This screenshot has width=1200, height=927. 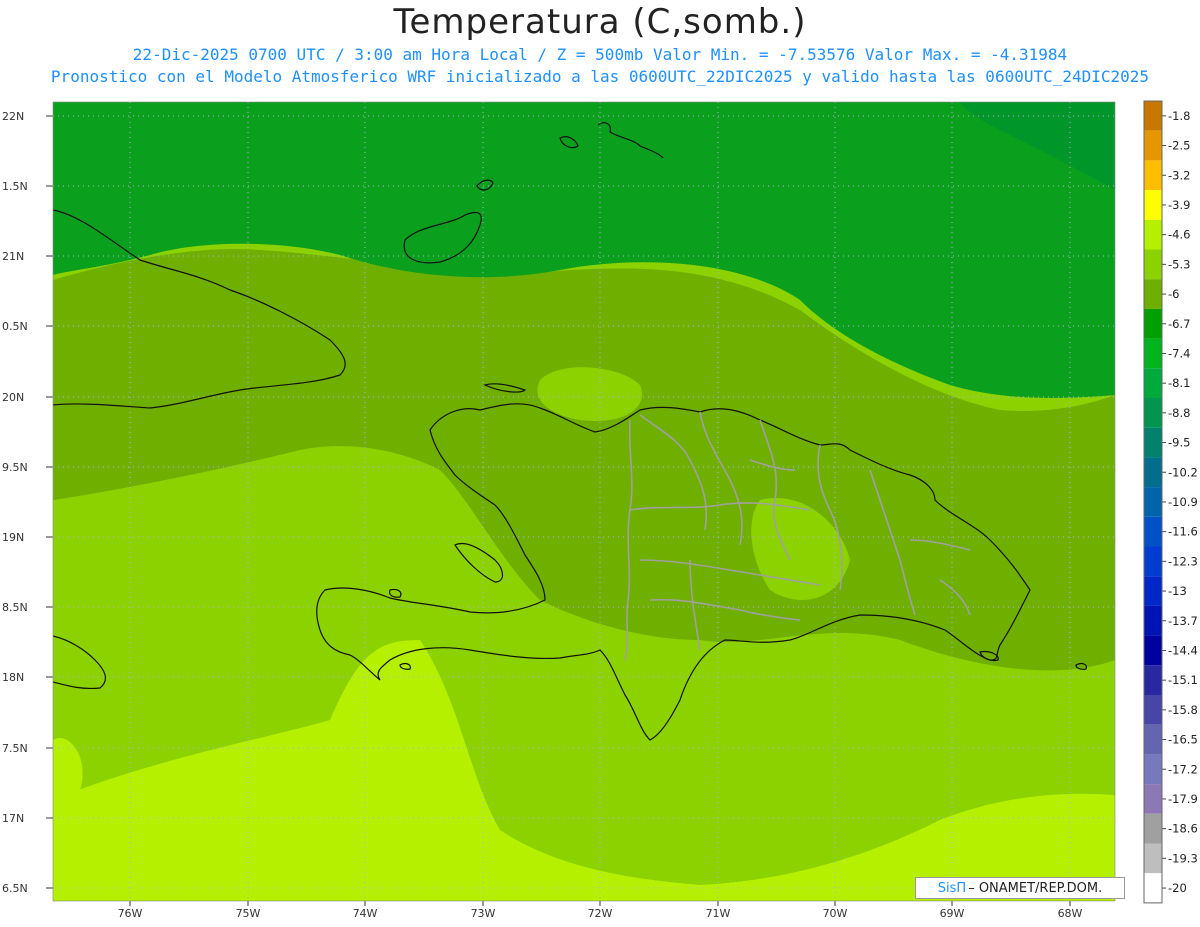 What do you see at coordinates (49, 502) in the screenshot?
I see `lat-ticks` at bounding box center [49, 502].